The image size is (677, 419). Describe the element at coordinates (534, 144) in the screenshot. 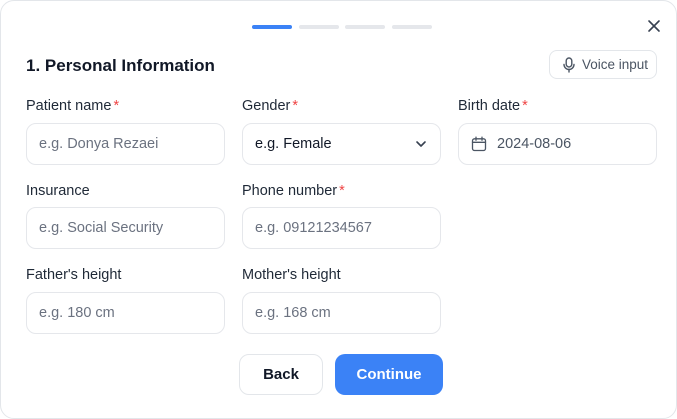

I see `birth-date-value: 2024-08-06` at that location.